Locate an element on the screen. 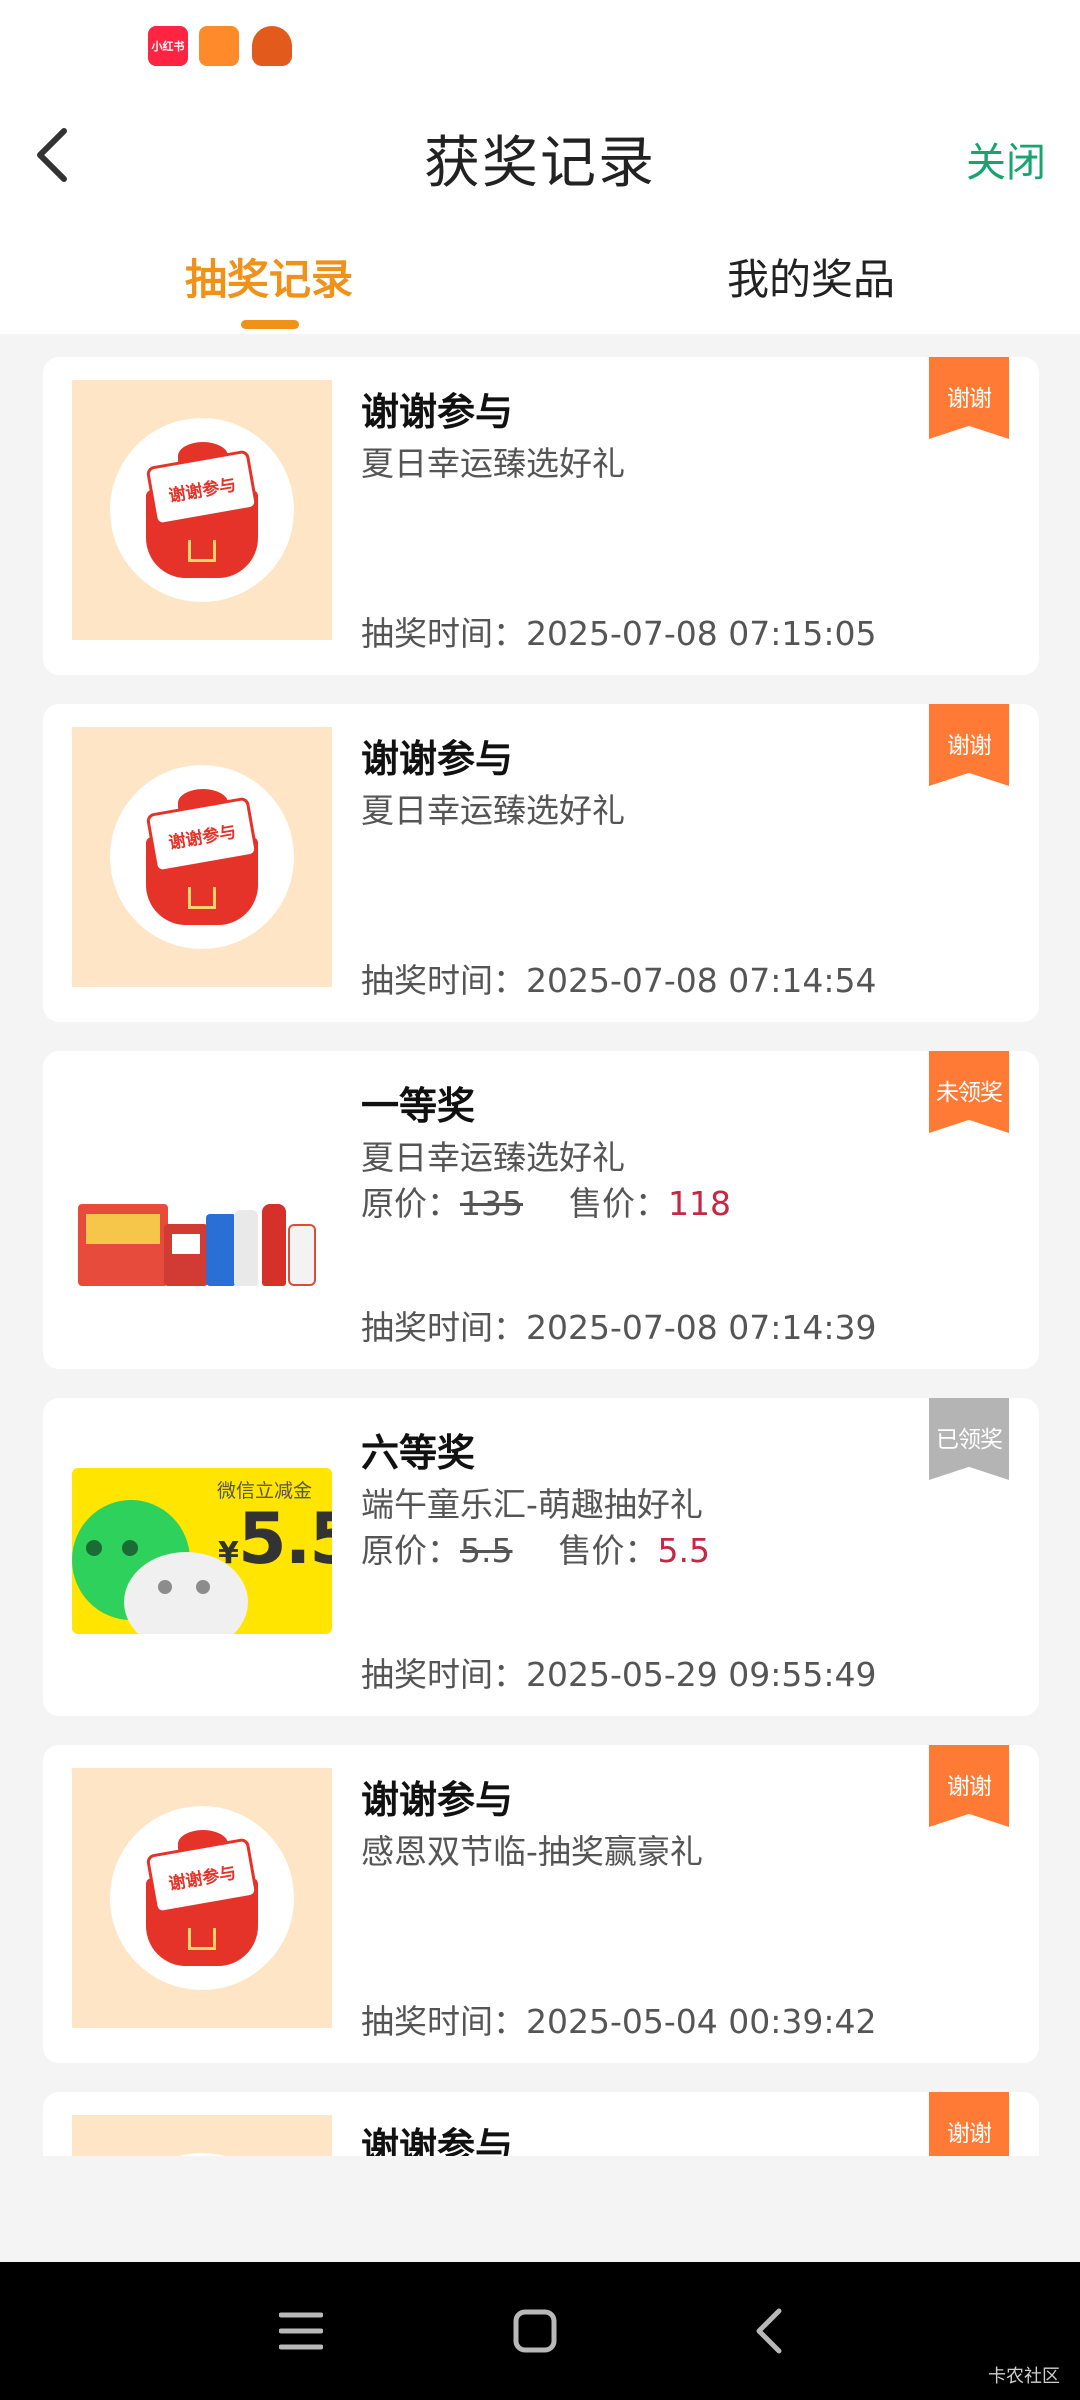 This screenshot has width=1080, height=2400. price-row: 原价：135 售价：118 is located at coordinates (546, 1201).